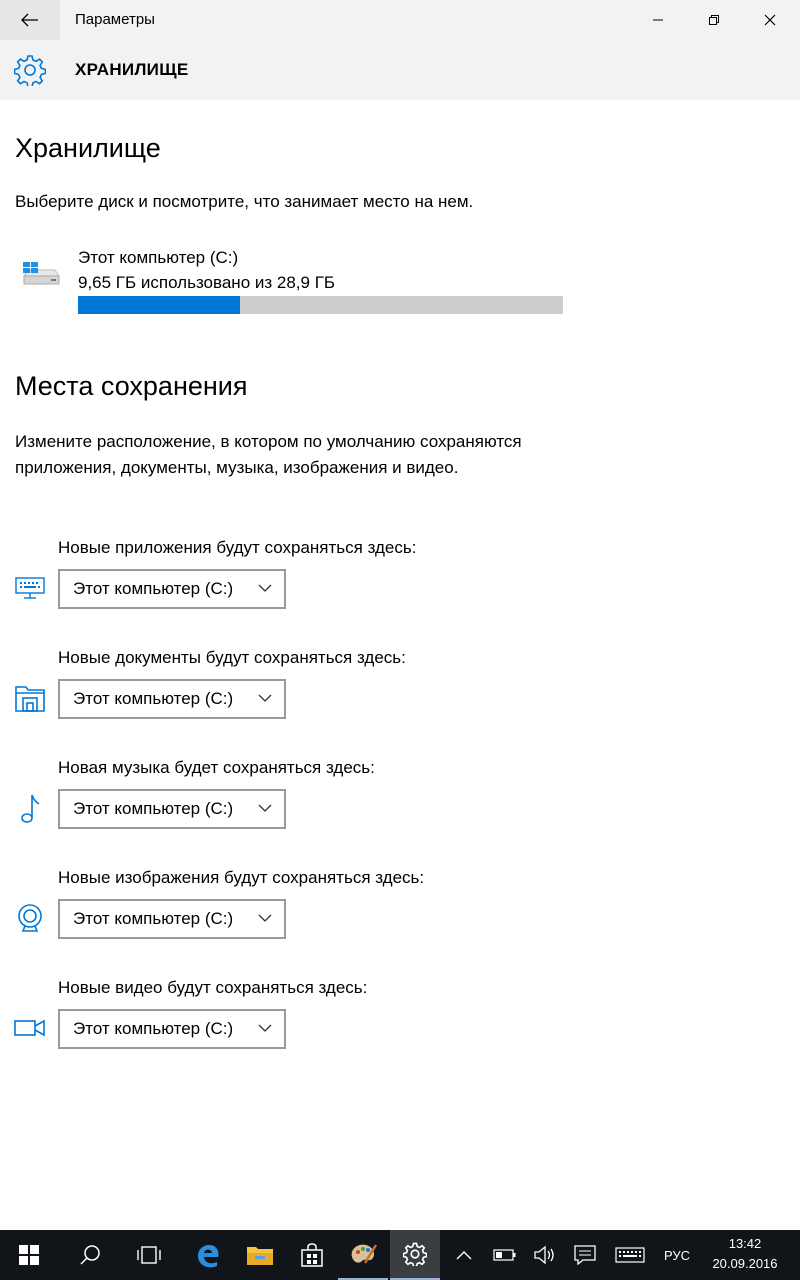 The height and width of the screenshot is (1280, 800). What do you see at coordinates (400, 20) in the screenshot?
I see `title-bar: Параметры` at bounding box center [400, 20].